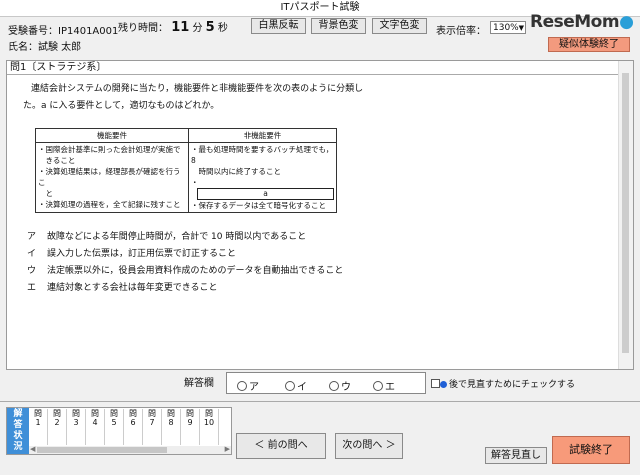 This screenshot has height=475, width=640. I want to click on func-item-2a: ・決算処理結果は，経理部長が確認を行うこ, so click(109, 177).